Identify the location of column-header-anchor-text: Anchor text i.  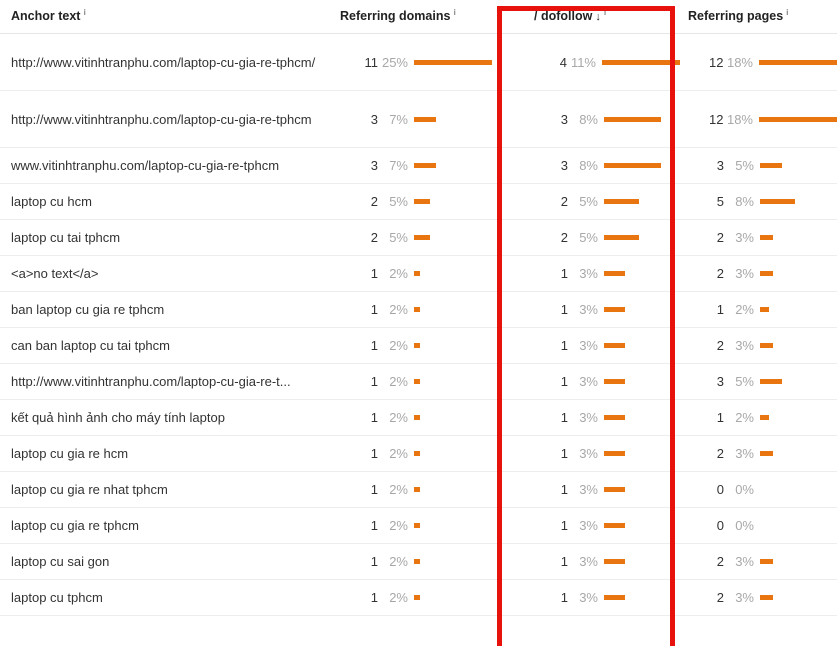
(170, 15).